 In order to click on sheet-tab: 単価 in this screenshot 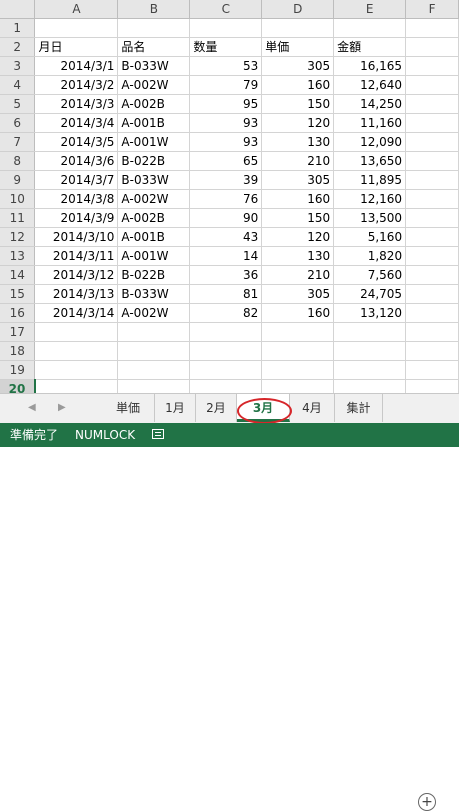, I will do `click(128, 408)`.